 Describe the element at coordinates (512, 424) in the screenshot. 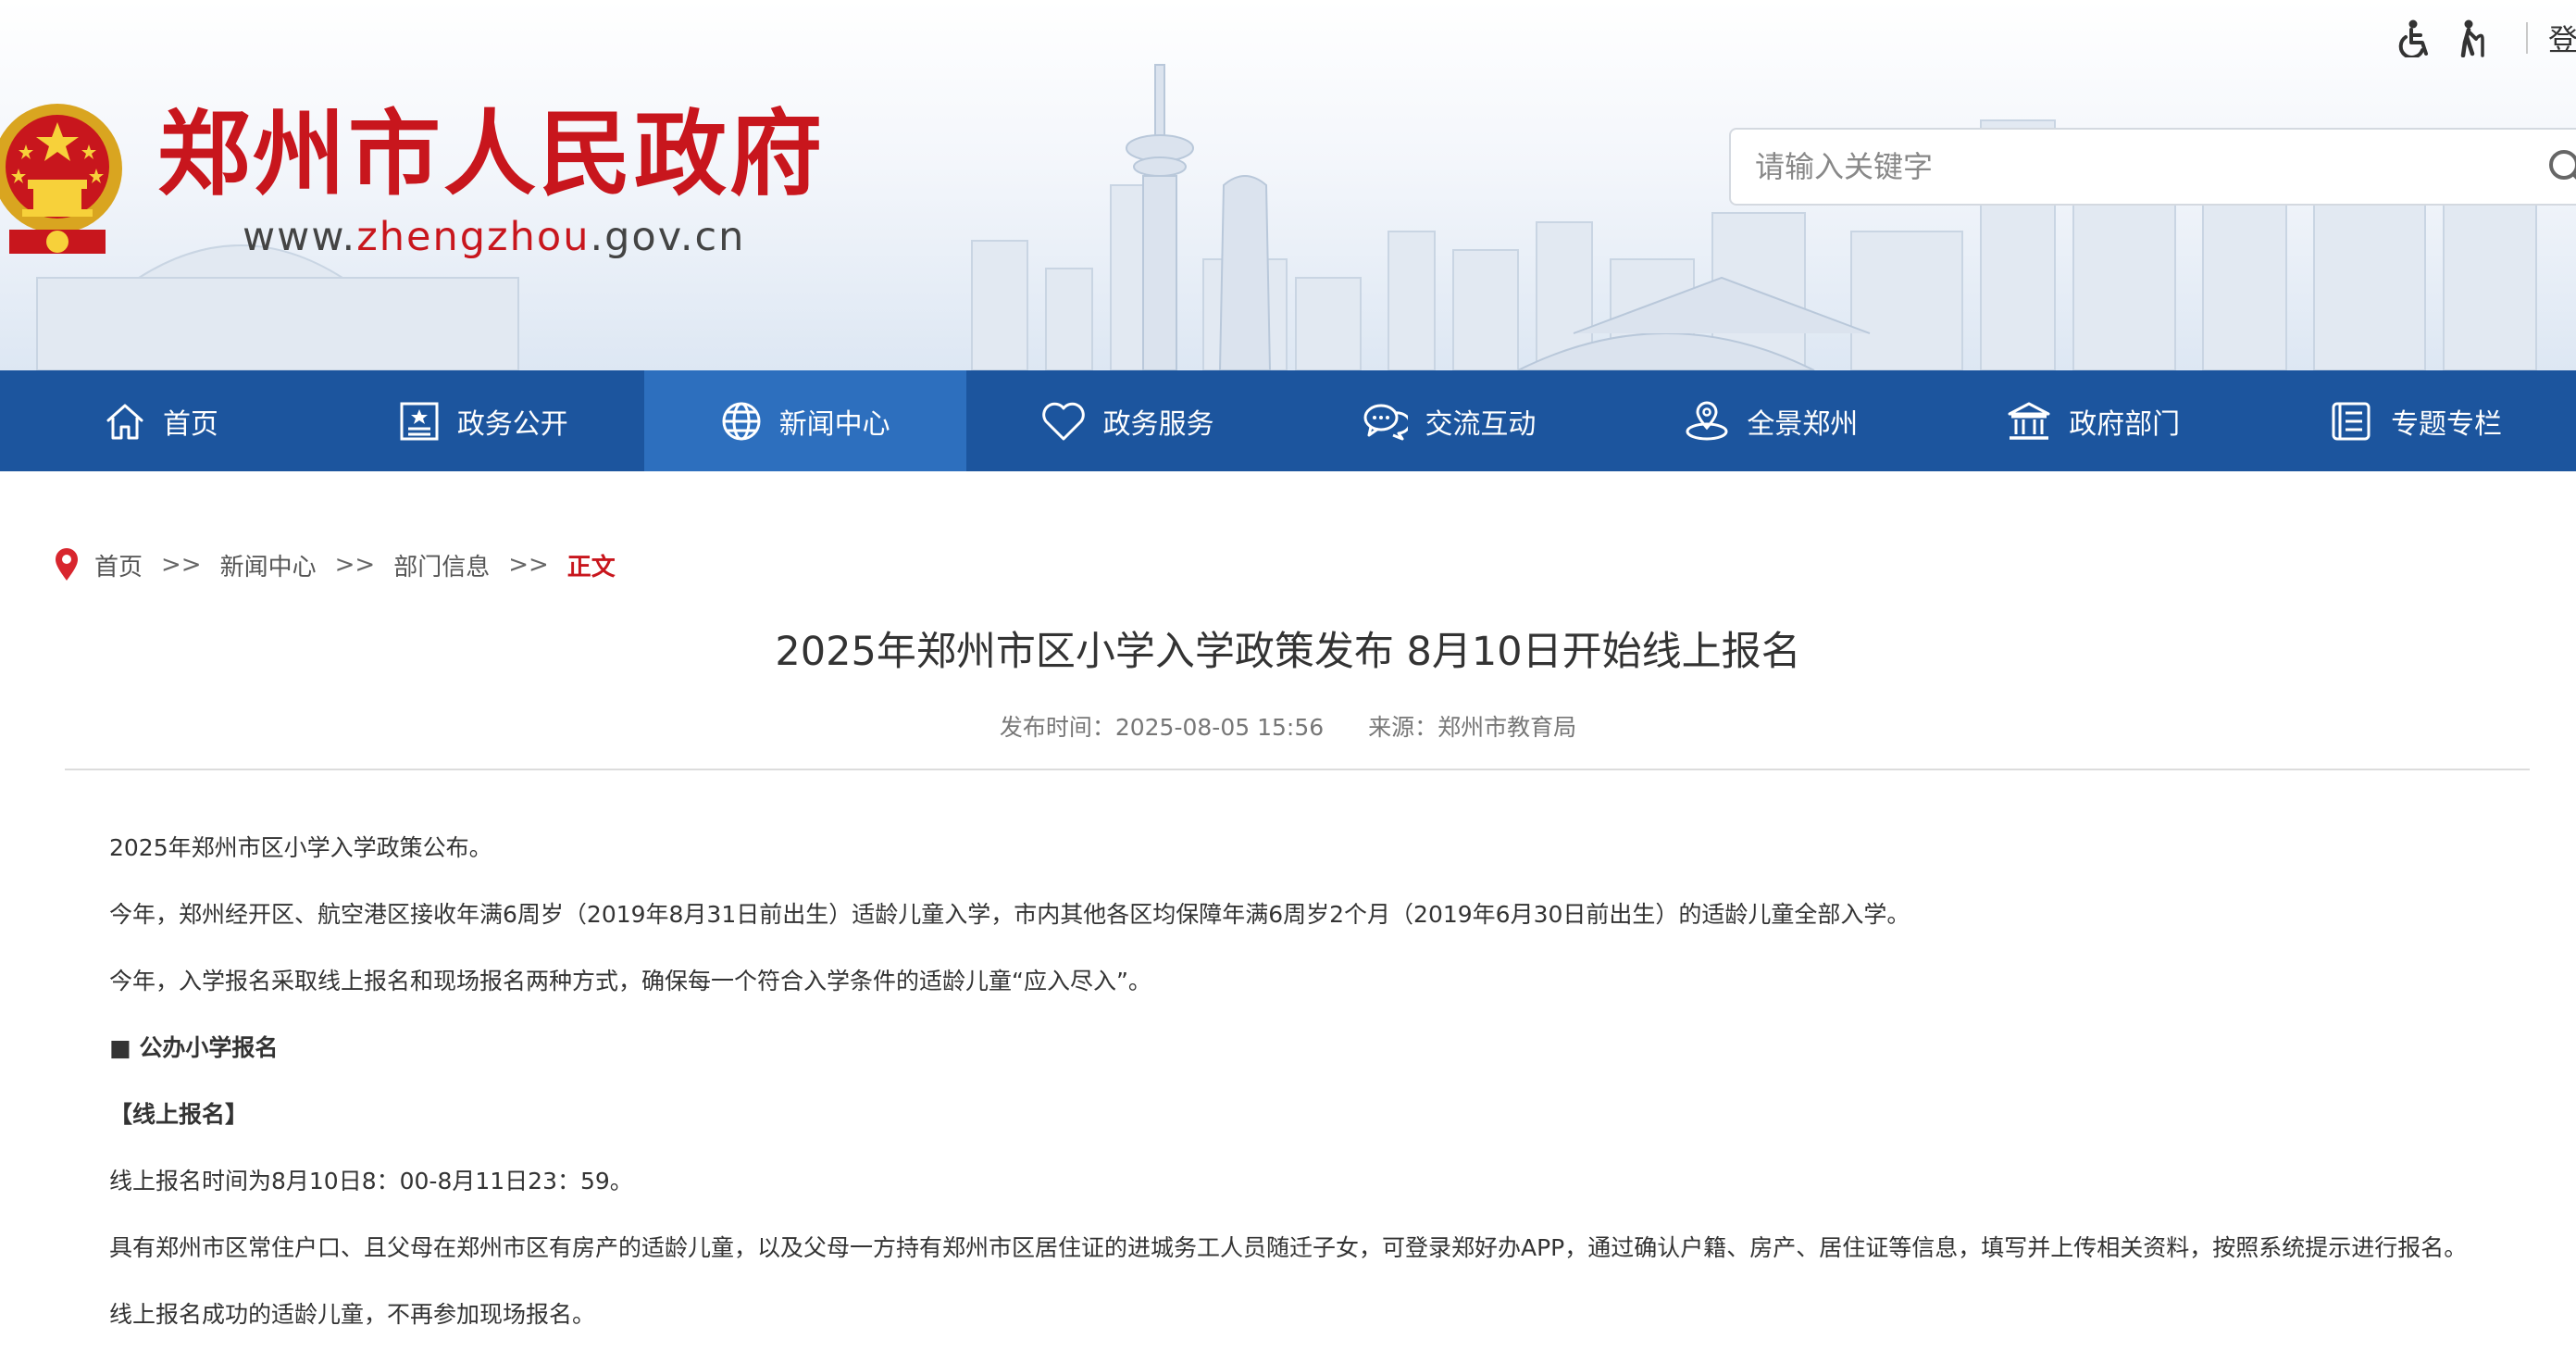

I see `nav-item-label: 政务公开` at that location.